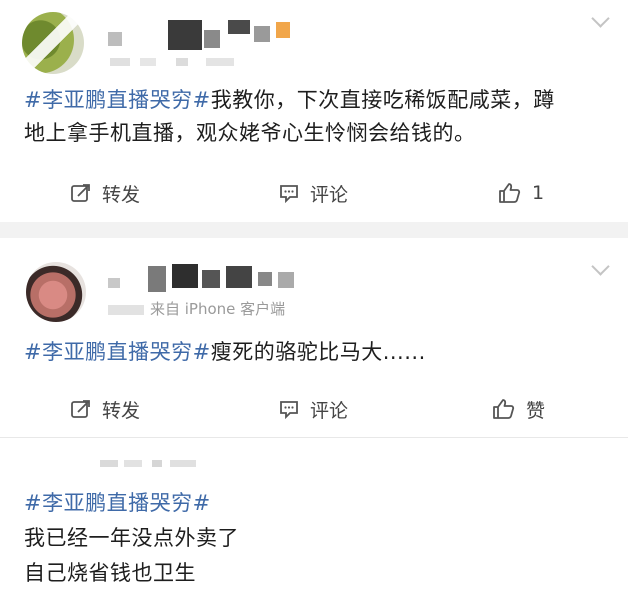 The width and height of the screenshot is (628, 594). Describe the element at coordinates (536, 410) in the screenshot. I see `like-label: 赞` at that location.